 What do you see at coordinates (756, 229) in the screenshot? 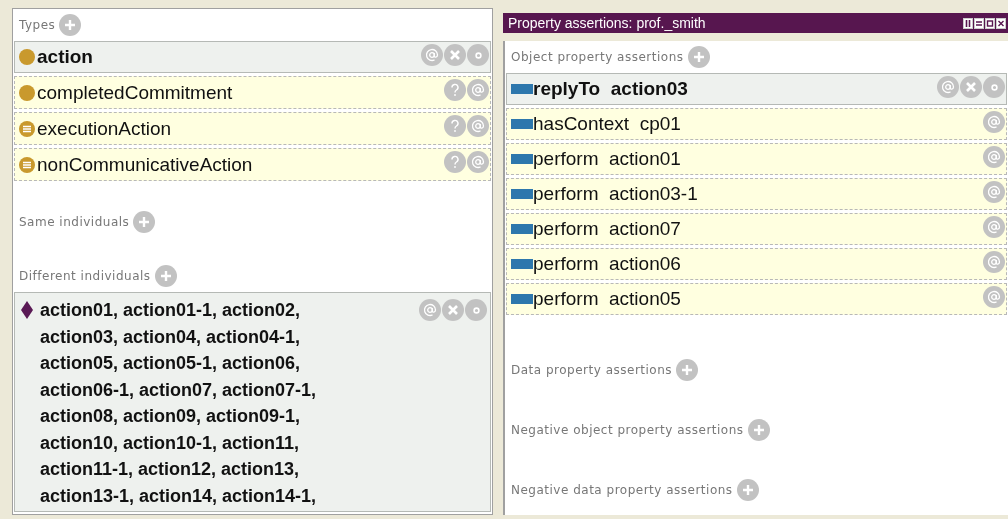
I see `property-row: perform action07` at bounding box center [756, 229].